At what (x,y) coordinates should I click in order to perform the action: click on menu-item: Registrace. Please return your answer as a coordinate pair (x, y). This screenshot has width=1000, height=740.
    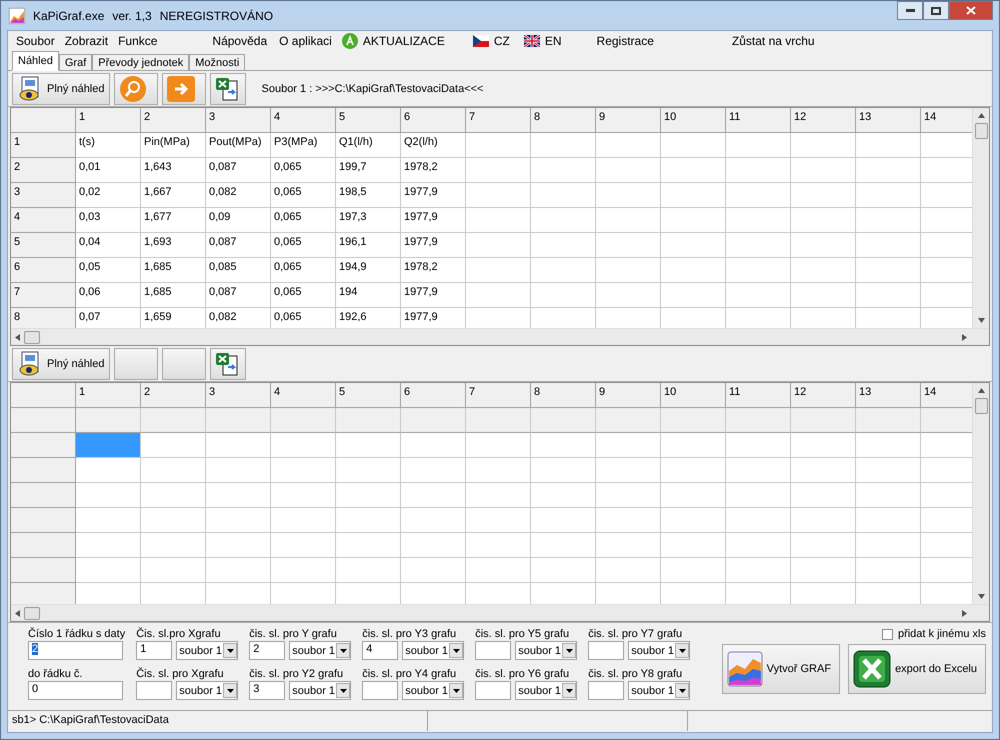
    Looking at the image, I should click on (625, 41).